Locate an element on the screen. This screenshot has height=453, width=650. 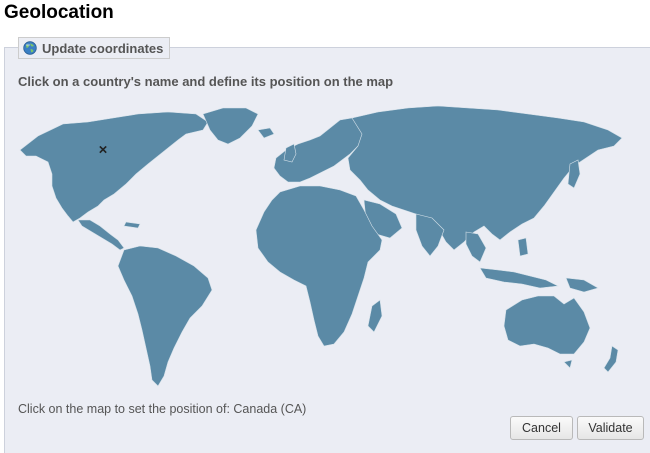
central-america-shape is located at coordinates (101, 235).